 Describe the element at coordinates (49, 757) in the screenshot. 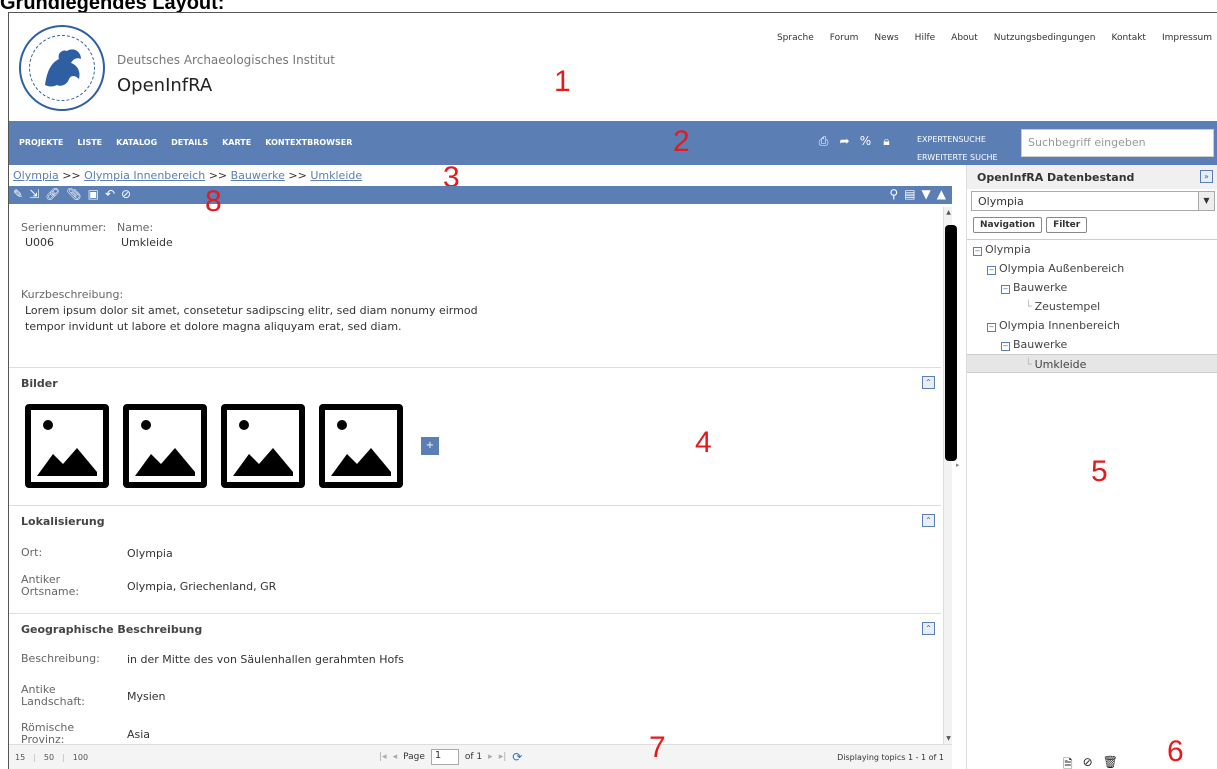

I see `page-size-50: 50` at that location.